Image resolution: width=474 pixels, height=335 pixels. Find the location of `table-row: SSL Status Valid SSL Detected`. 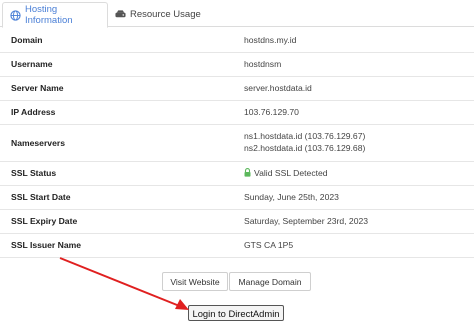

table-row: SSL Status Valid SSL Detected is located at coordinates (237, 173).